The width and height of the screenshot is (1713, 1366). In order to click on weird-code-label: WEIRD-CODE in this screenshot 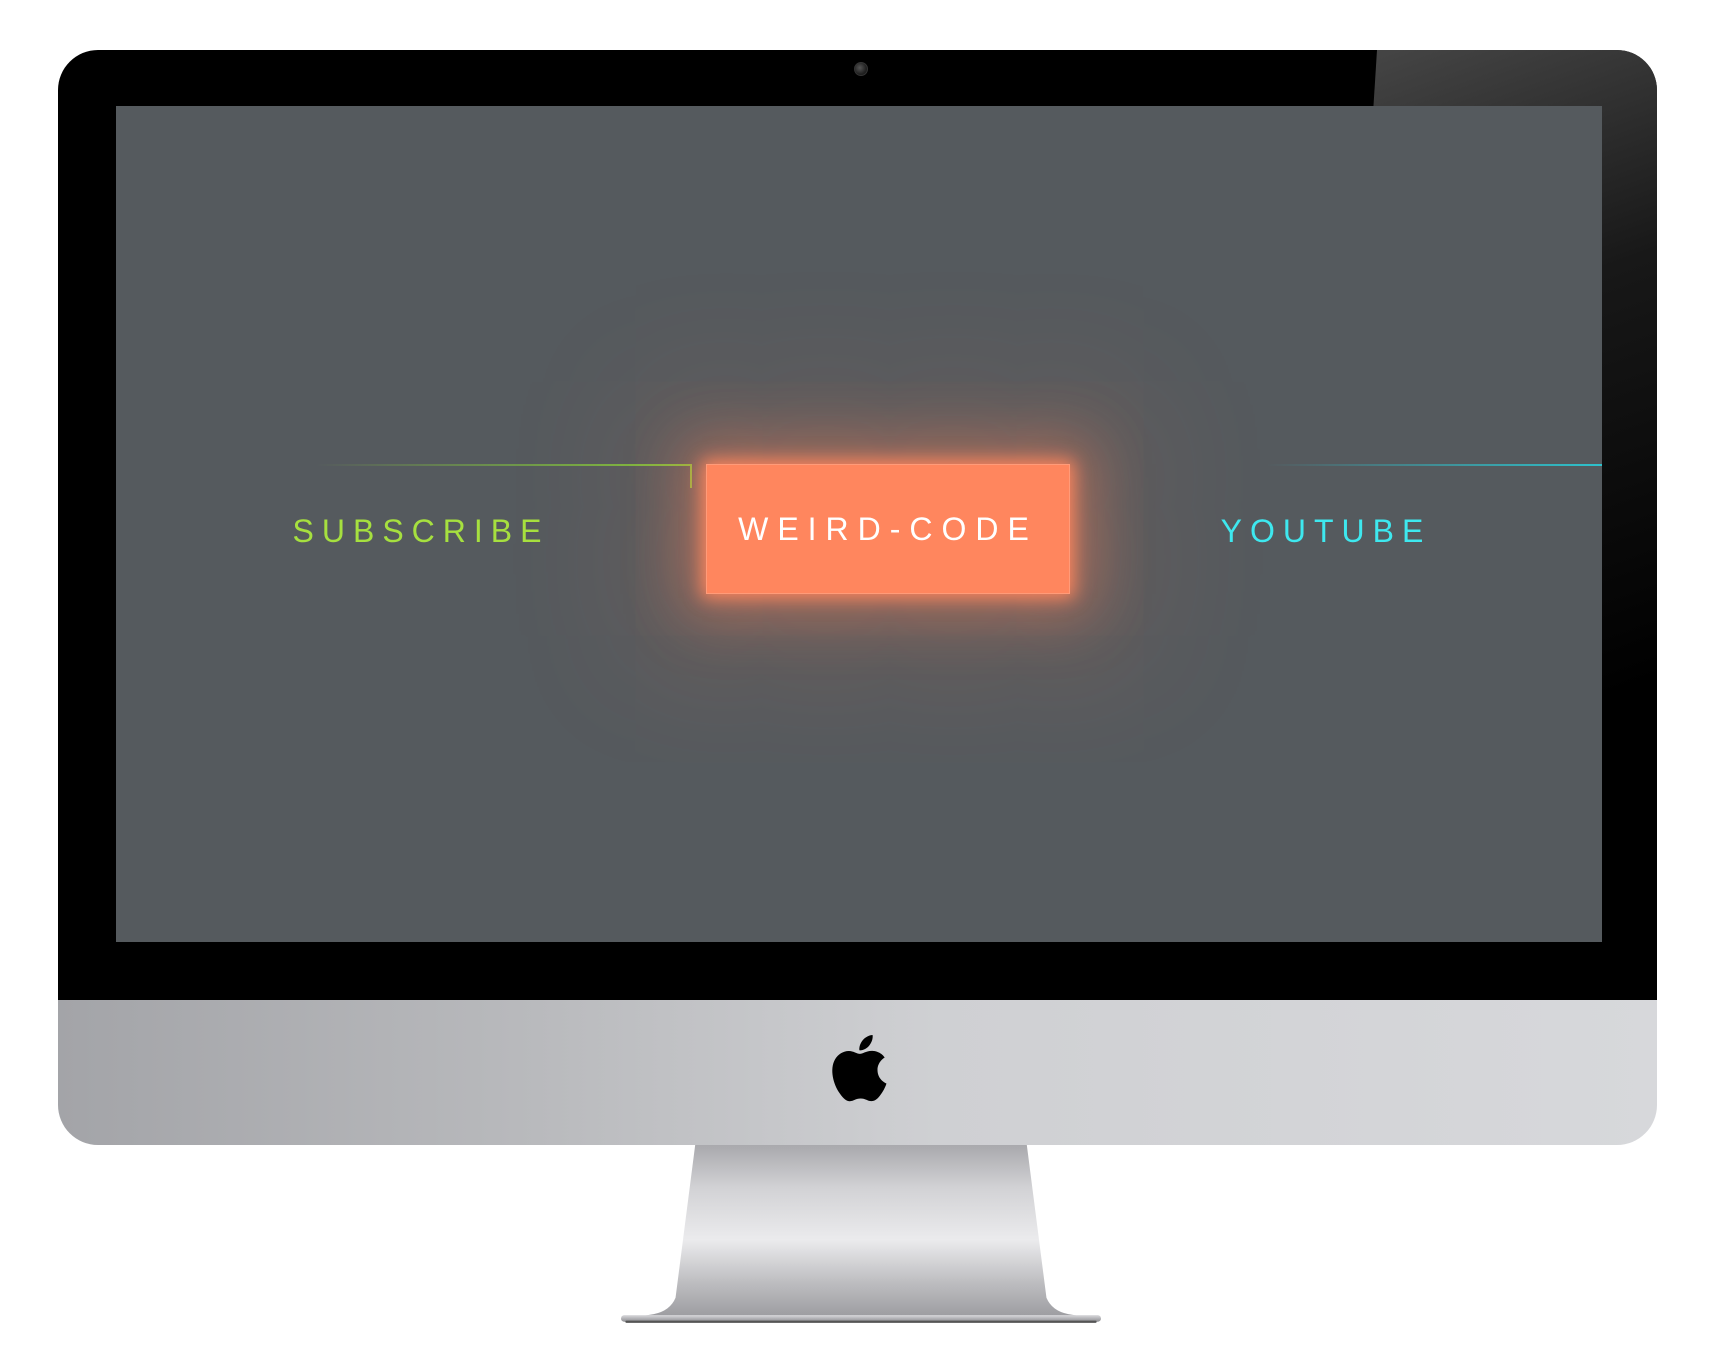, I will do `click(888, 528)`.